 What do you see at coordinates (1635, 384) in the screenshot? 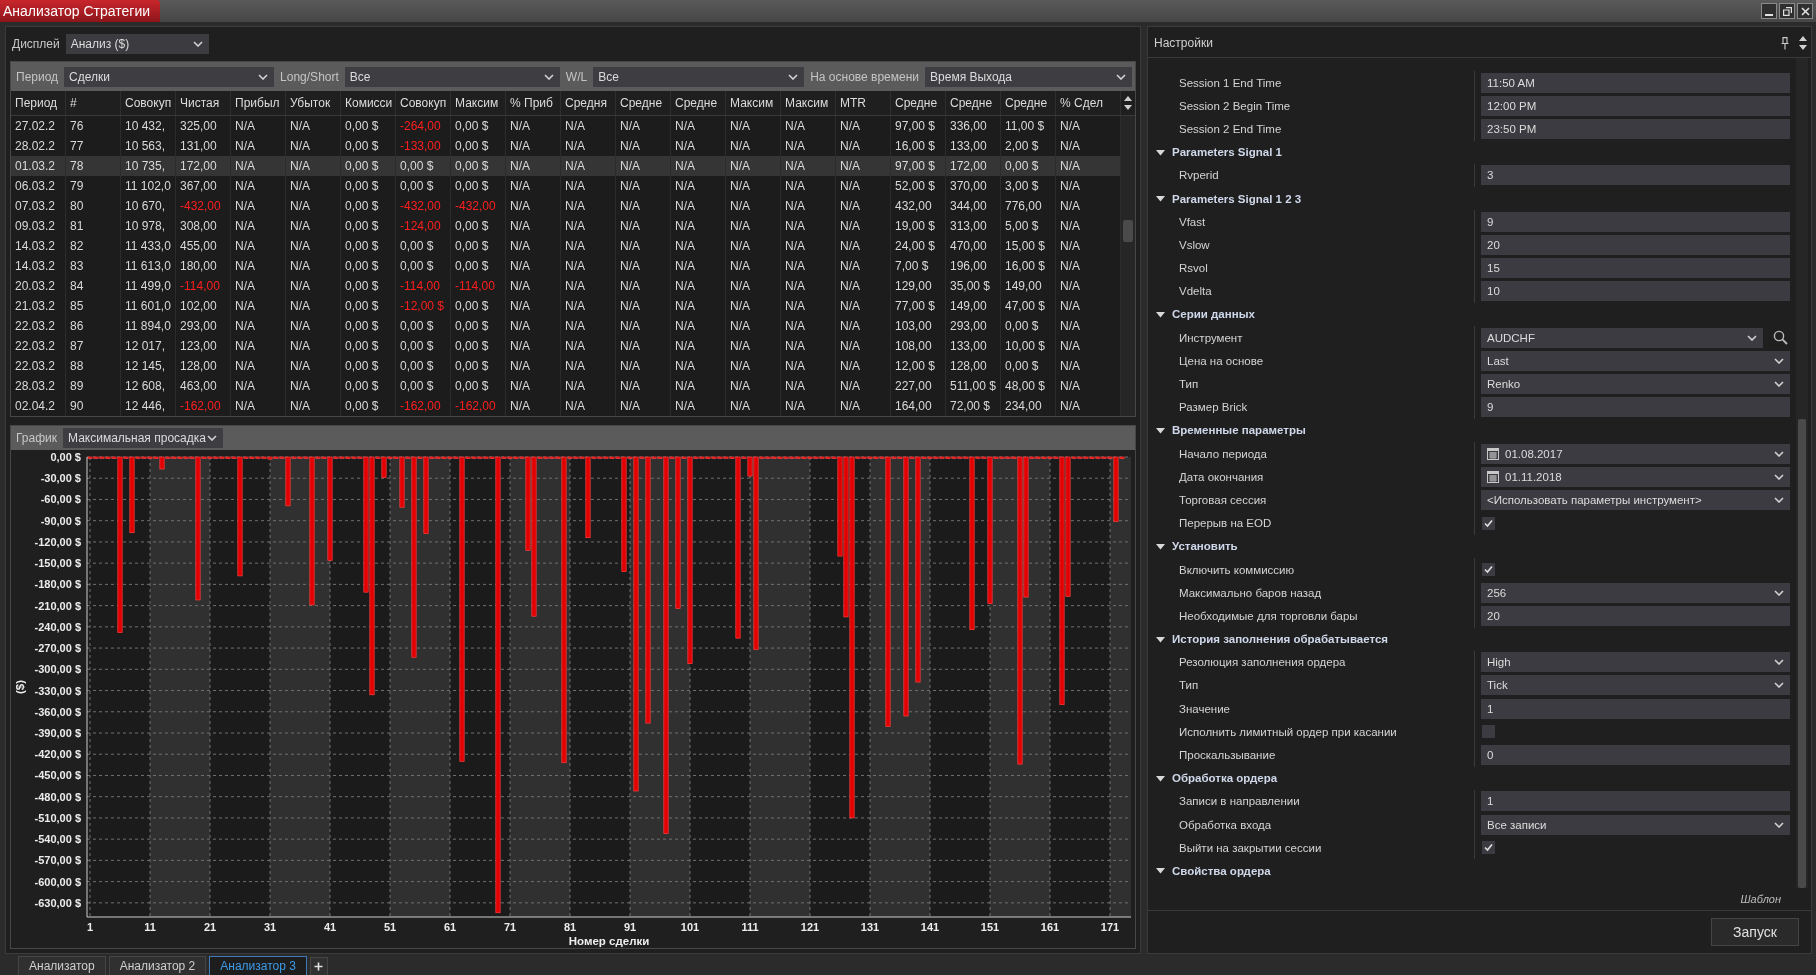
I see `dropdown: Renko` at bounding box center [1635, 384].